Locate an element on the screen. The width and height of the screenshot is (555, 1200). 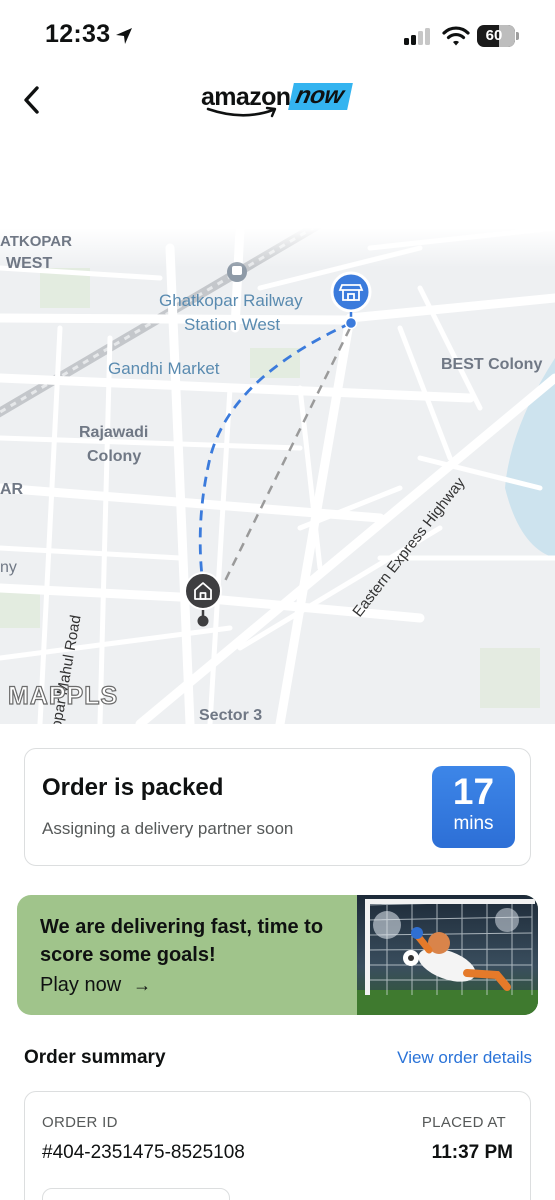
order-summary-header: Order summary View order details is located at coordinates (278, 1061).